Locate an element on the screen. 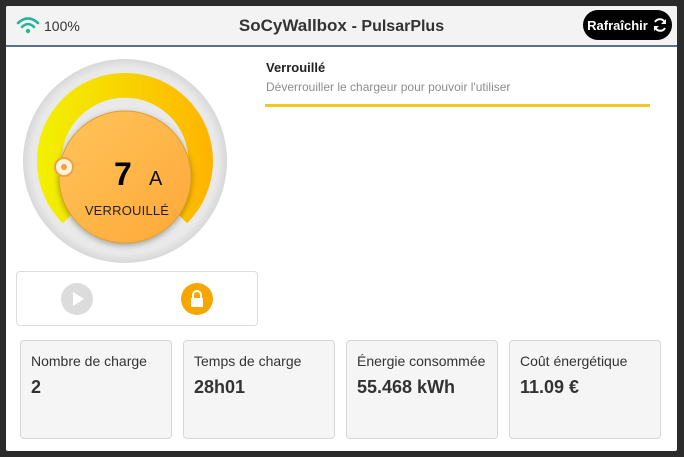  lock-icon is located at coordinates (197, 299).